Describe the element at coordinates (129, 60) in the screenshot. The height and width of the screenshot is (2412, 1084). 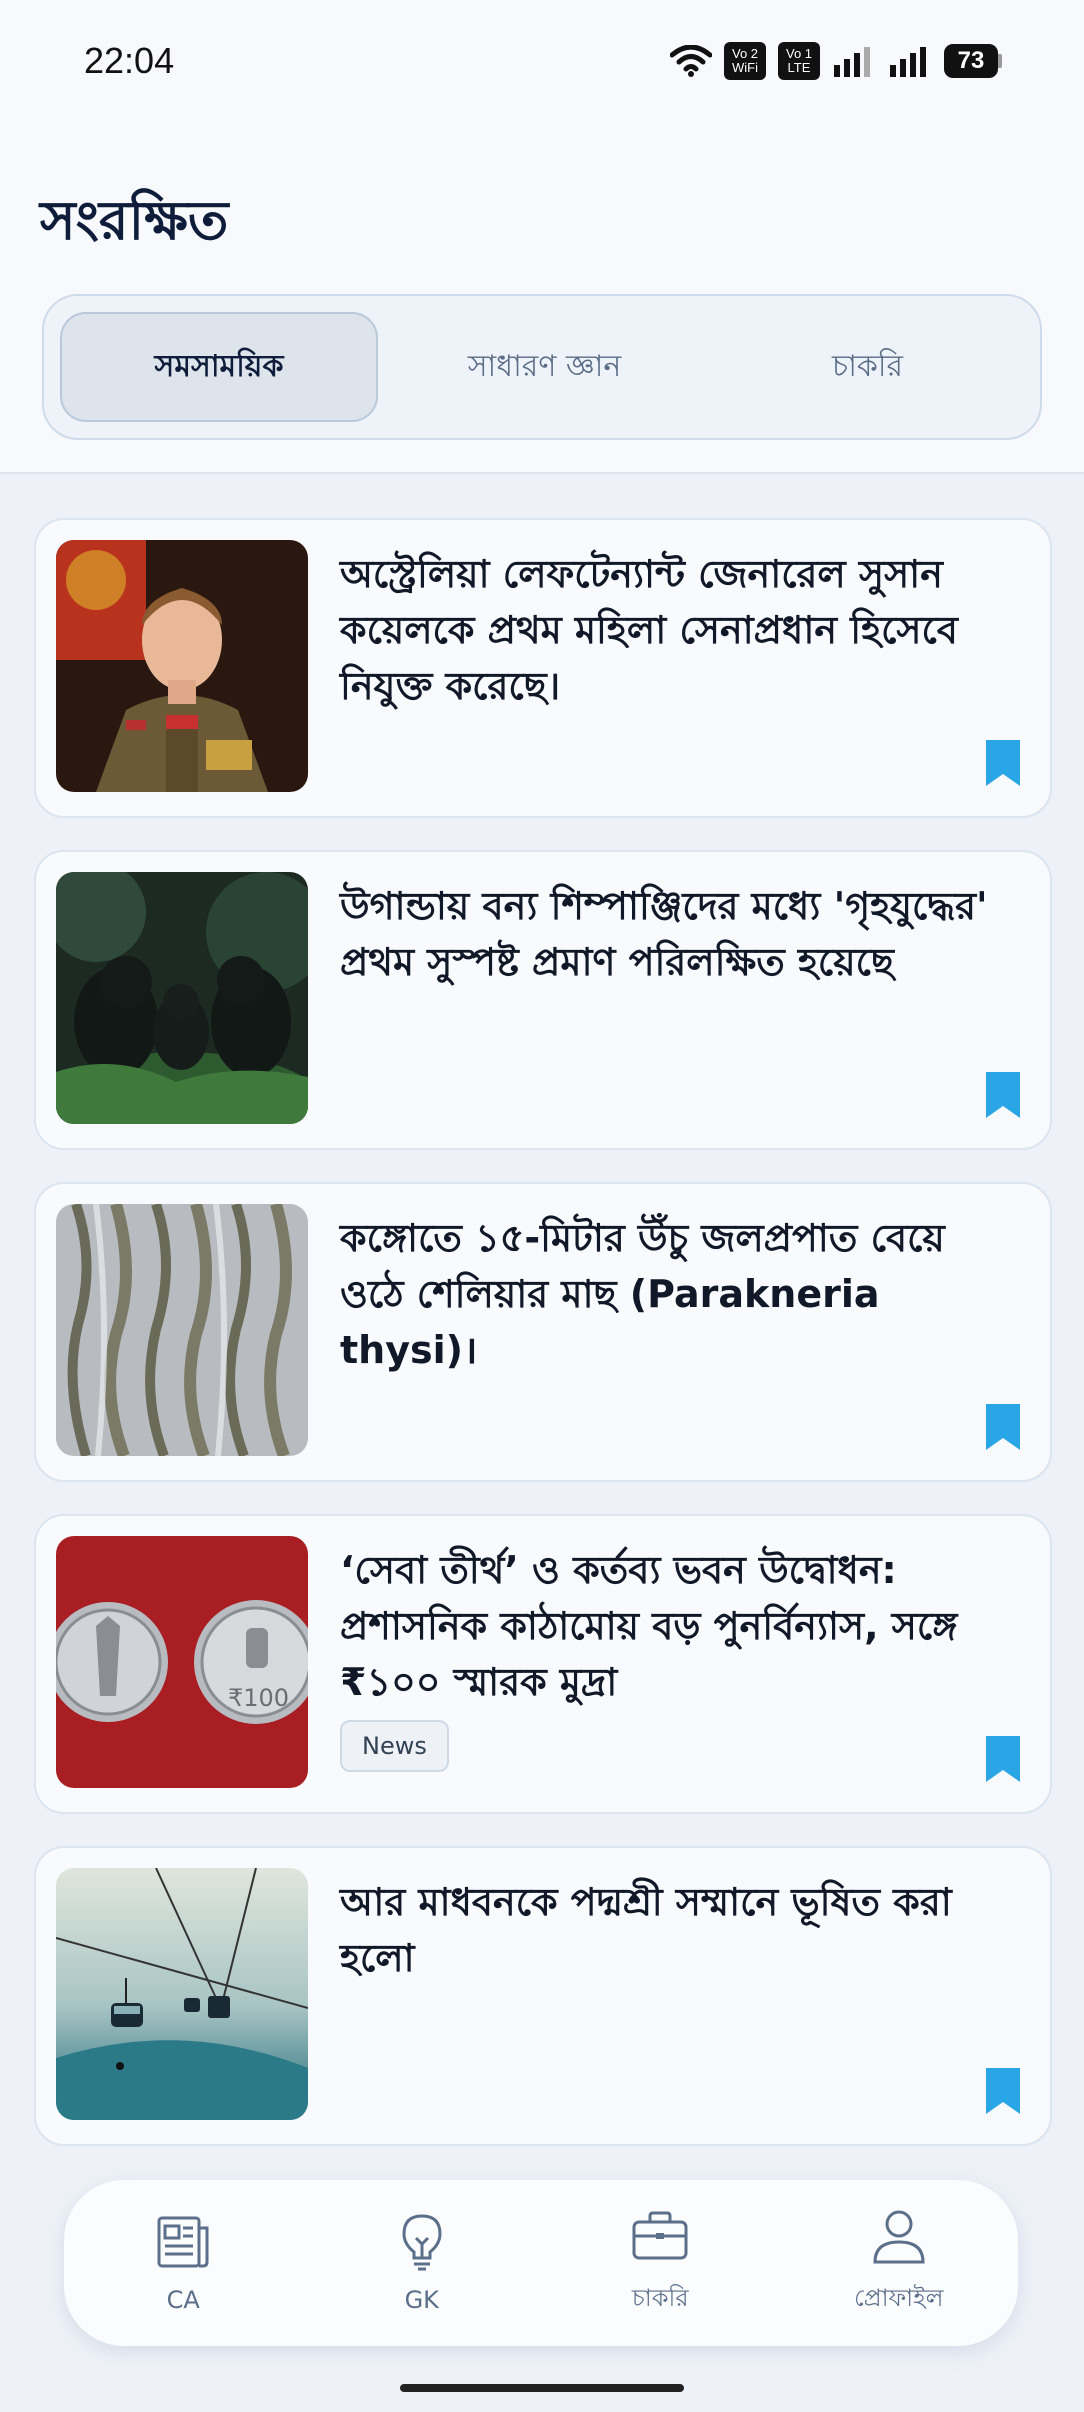
I see `status-time: 22:04` at that location.